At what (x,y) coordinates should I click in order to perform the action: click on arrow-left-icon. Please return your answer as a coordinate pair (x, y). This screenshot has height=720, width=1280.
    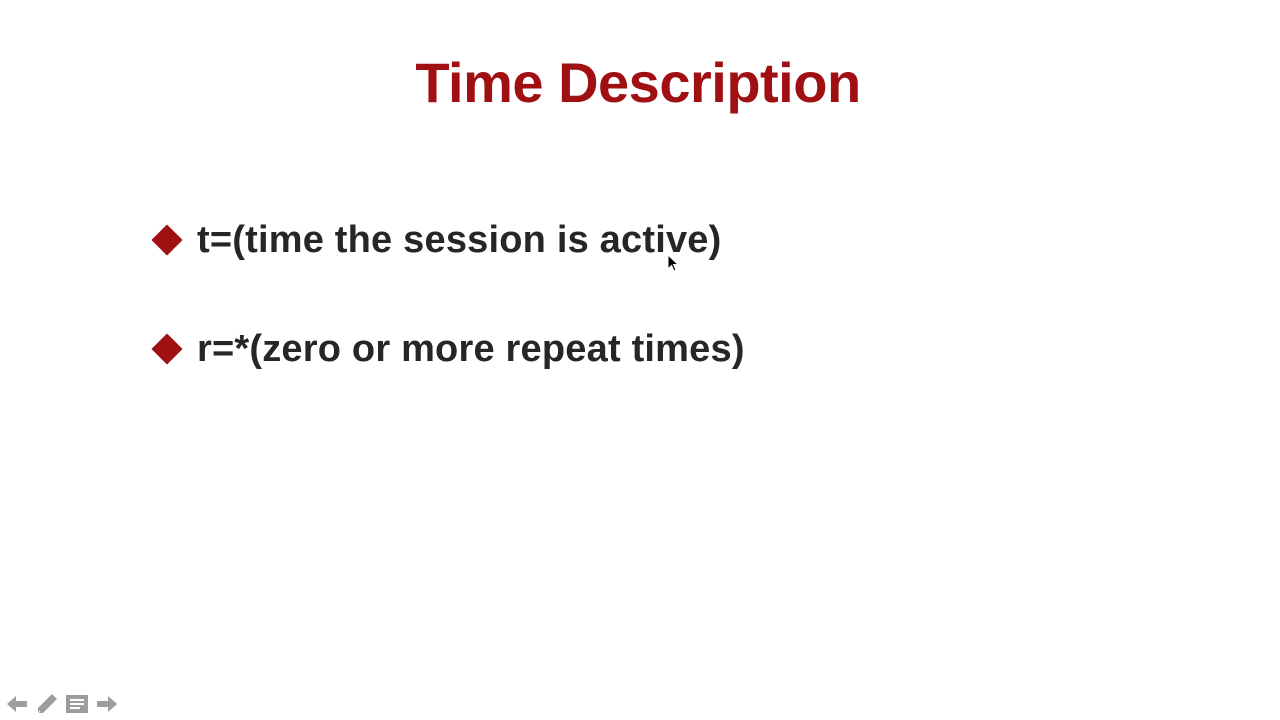
    Looking at the image, I should click on (17, 704).